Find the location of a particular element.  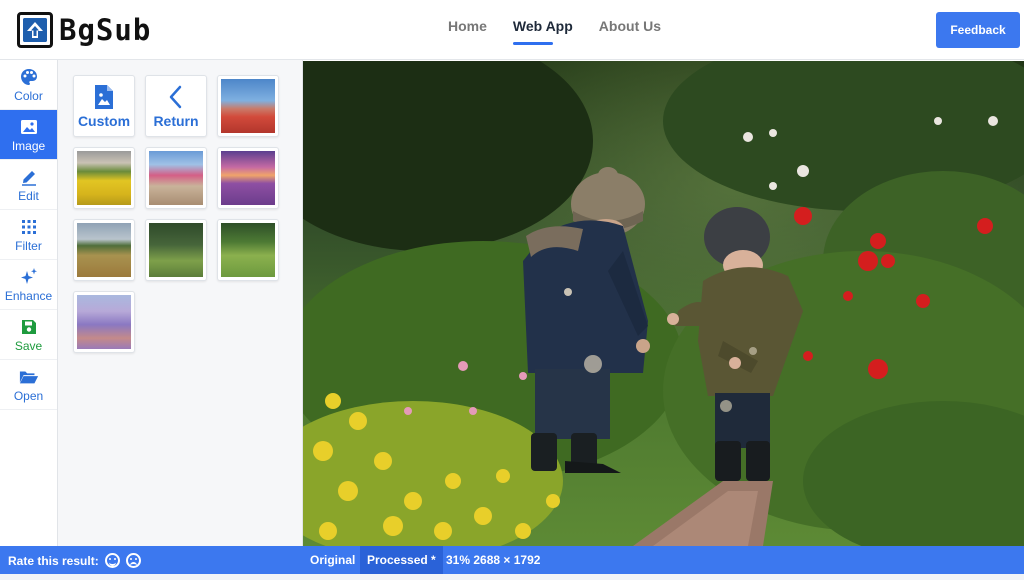

tab-processed: Processed * is located at coordinates (401, 560).